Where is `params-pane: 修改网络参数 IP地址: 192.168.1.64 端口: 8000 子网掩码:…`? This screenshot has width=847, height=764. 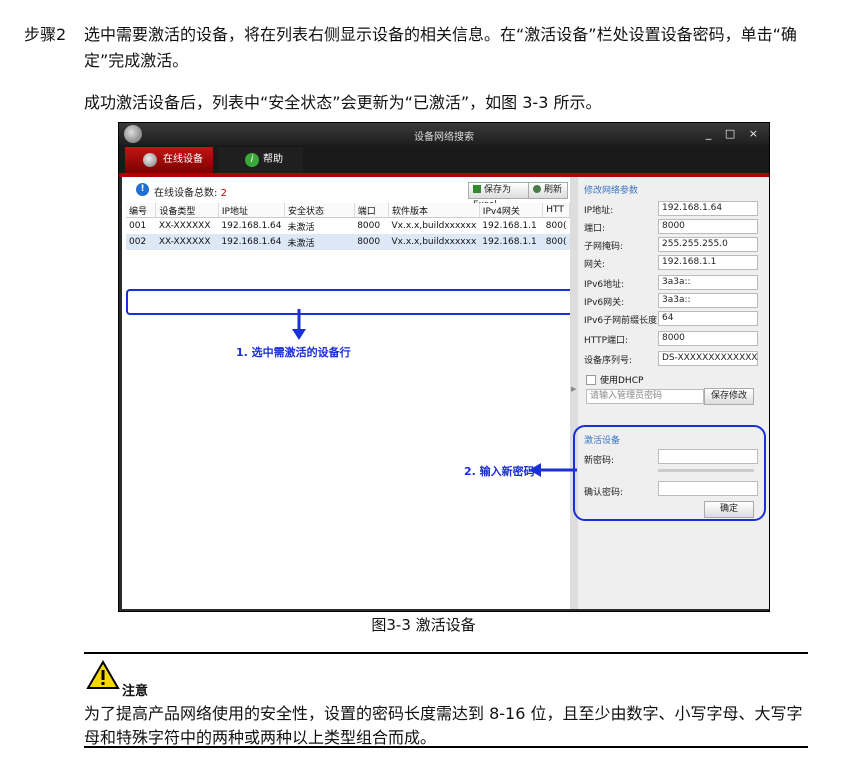 params-pane: 修改网络参数 IP地址: 192.168.1.64 端口: 8000 子网掩码:… is located at coordinates (671, 393).